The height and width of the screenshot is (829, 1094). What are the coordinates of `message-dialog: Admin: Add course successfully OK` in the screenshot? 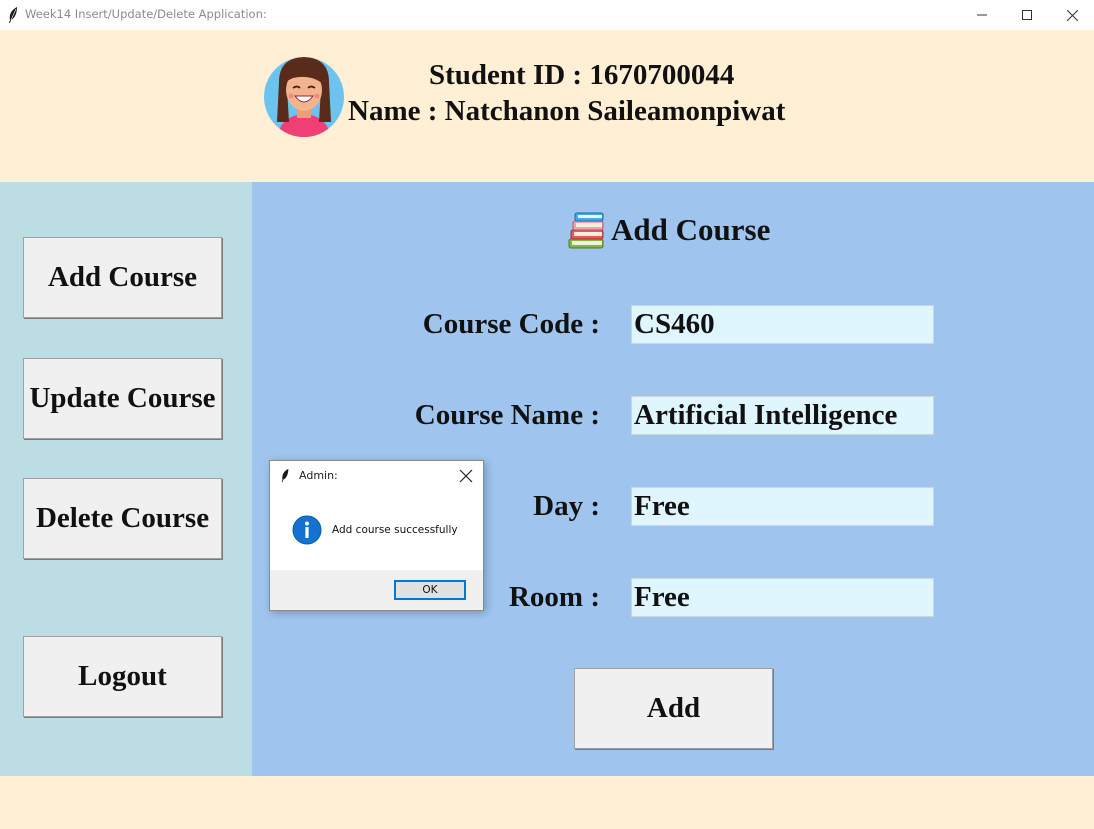 It's located at (376, 535).